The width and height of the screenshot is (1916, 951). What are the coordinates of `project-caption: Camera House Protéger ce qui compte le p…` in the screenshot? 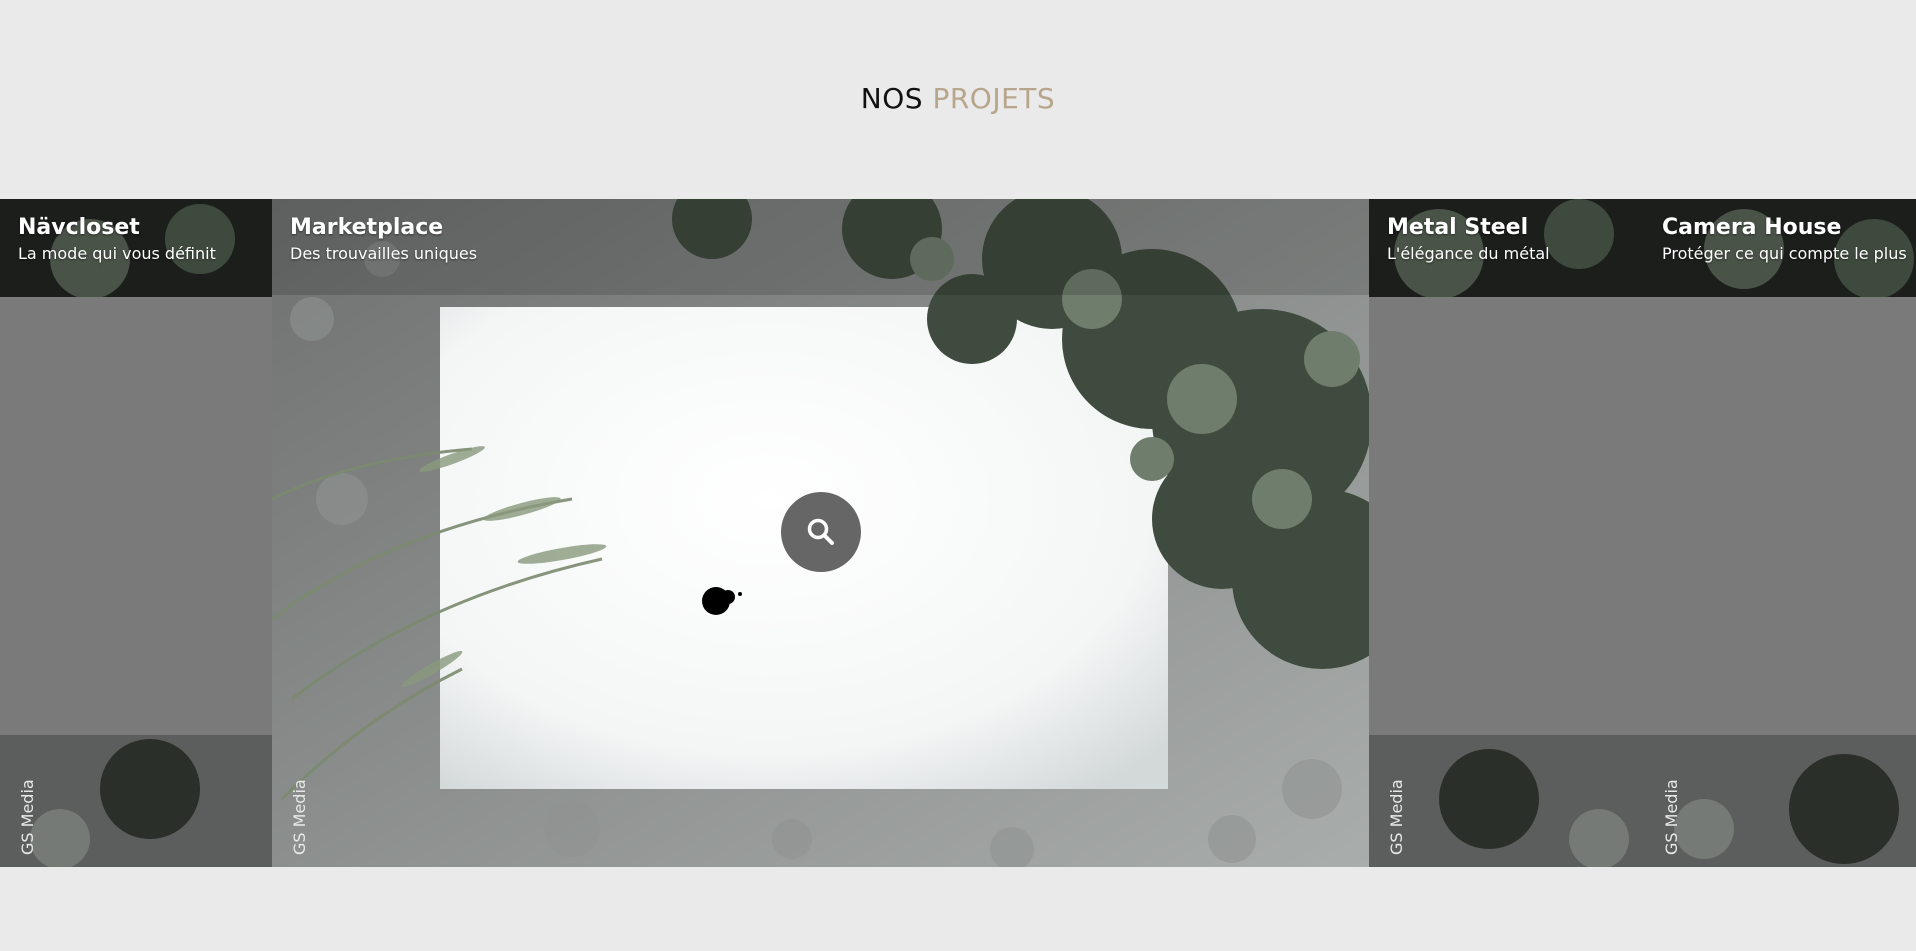 It's located at (1784, 239).